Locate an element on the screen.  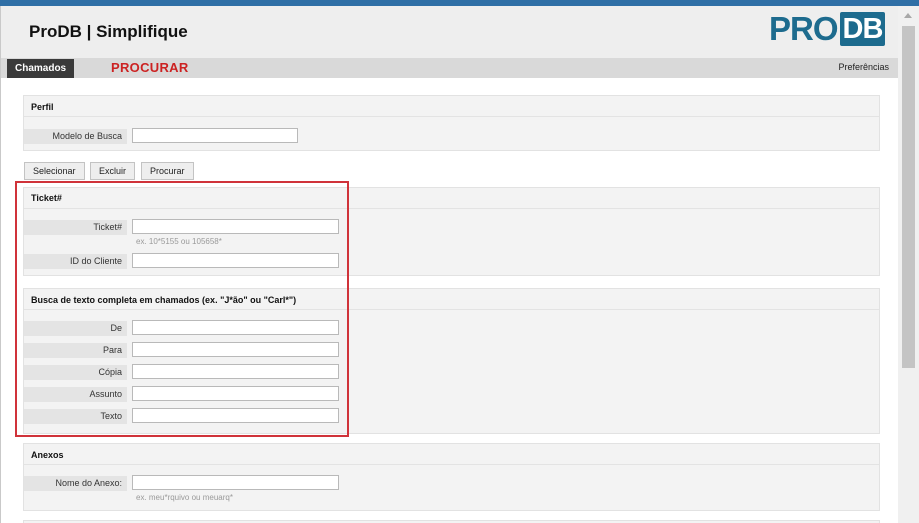
attachment-name-input is located at coordinates (235, 482).